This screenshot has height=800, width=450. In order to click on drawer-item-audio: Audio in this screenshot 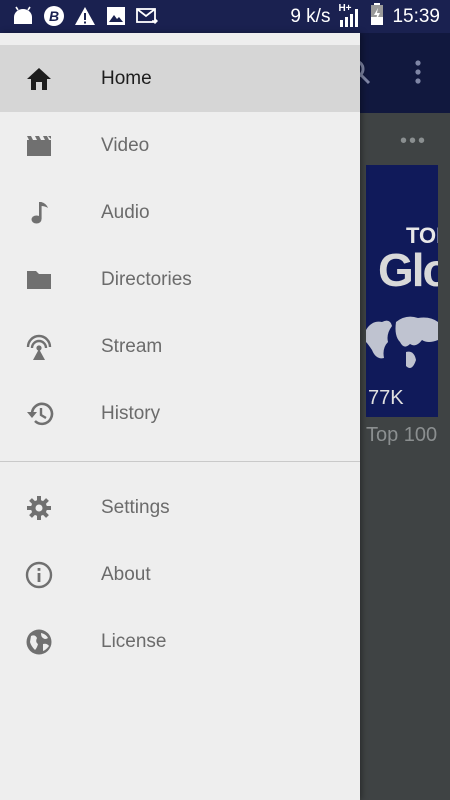, I will do `click(180, 212)`.